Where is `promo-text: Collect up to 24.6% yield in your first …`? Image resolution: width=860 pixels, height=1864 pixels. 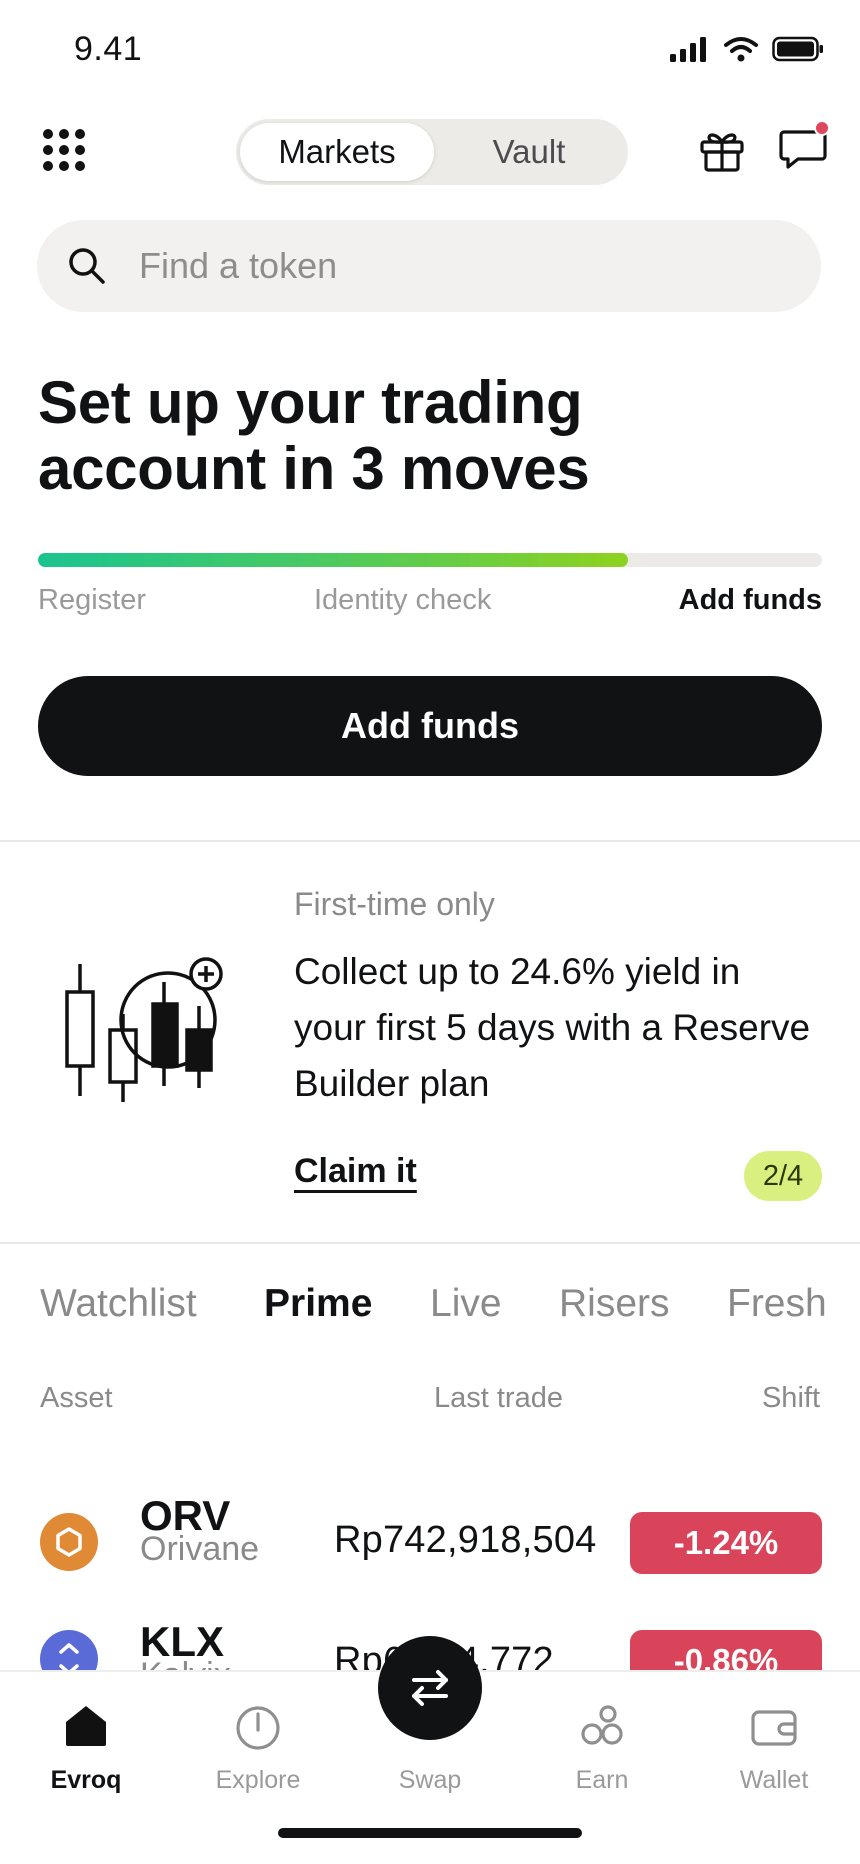 promo-text: Collect up to 24.6% yield in your first … is located at coordinates (552, 1027).